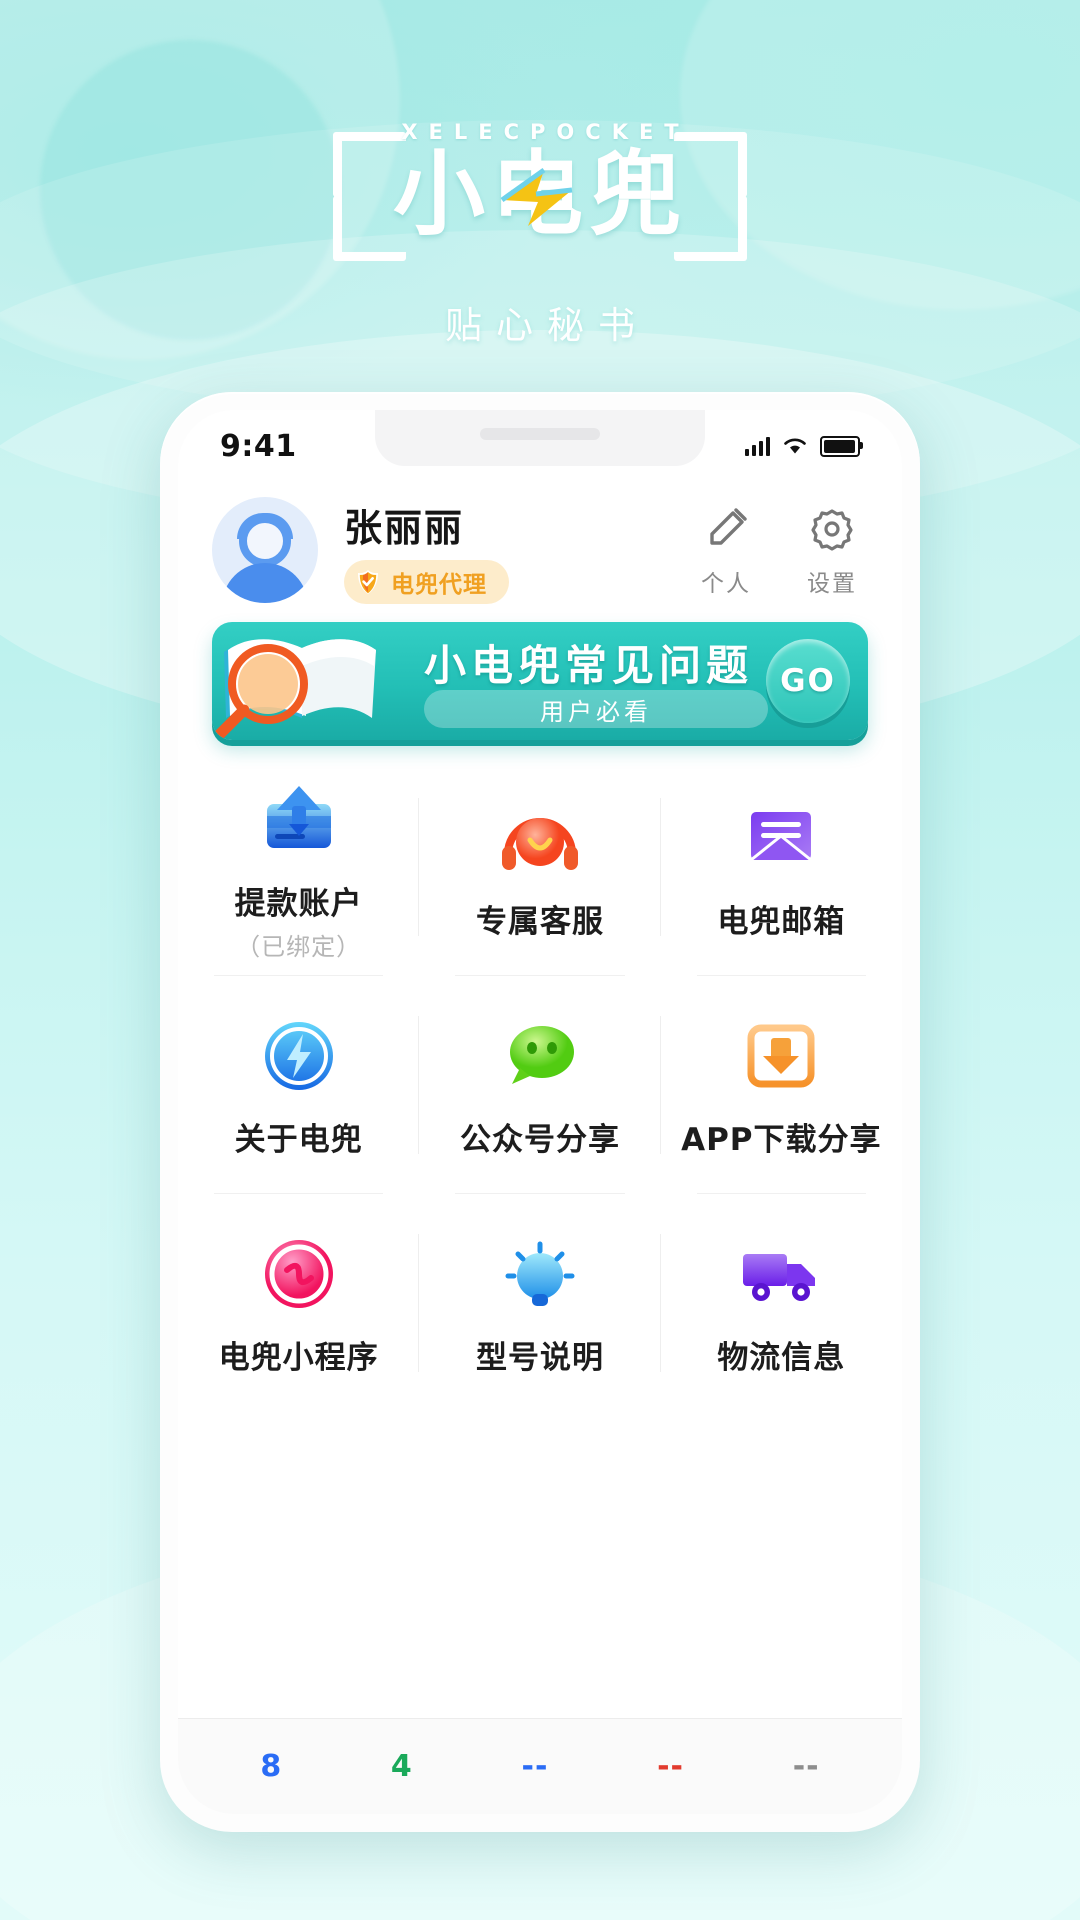 The height and width of the screenshot is (1920, 1080). I want to click on signal-bars-icon, so click(757, 446).